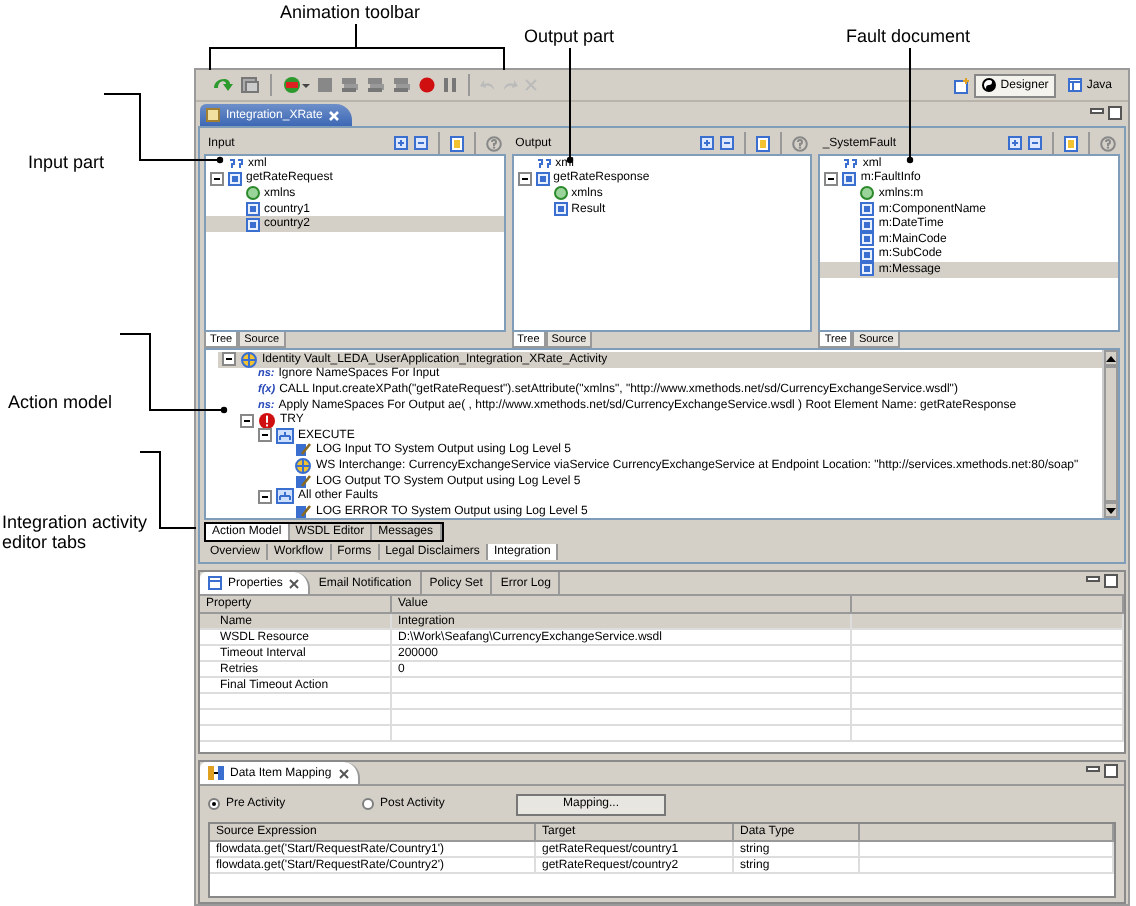 This screenshot has width=1136, height=906. What do you see at coordinates (908, 36) in the screenshot?
I see `annotation-label: Fault document` at bounding box center [908, 36].